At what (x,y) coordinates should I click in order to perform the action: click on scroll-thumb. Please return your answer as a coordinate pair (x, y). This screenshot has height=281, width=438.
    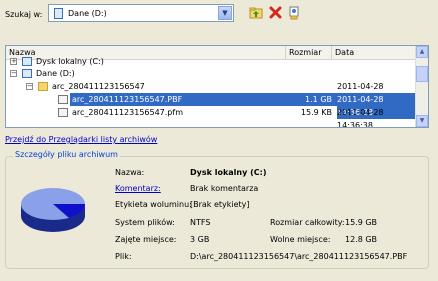
    Looking at the image, I should click on (422, 74).